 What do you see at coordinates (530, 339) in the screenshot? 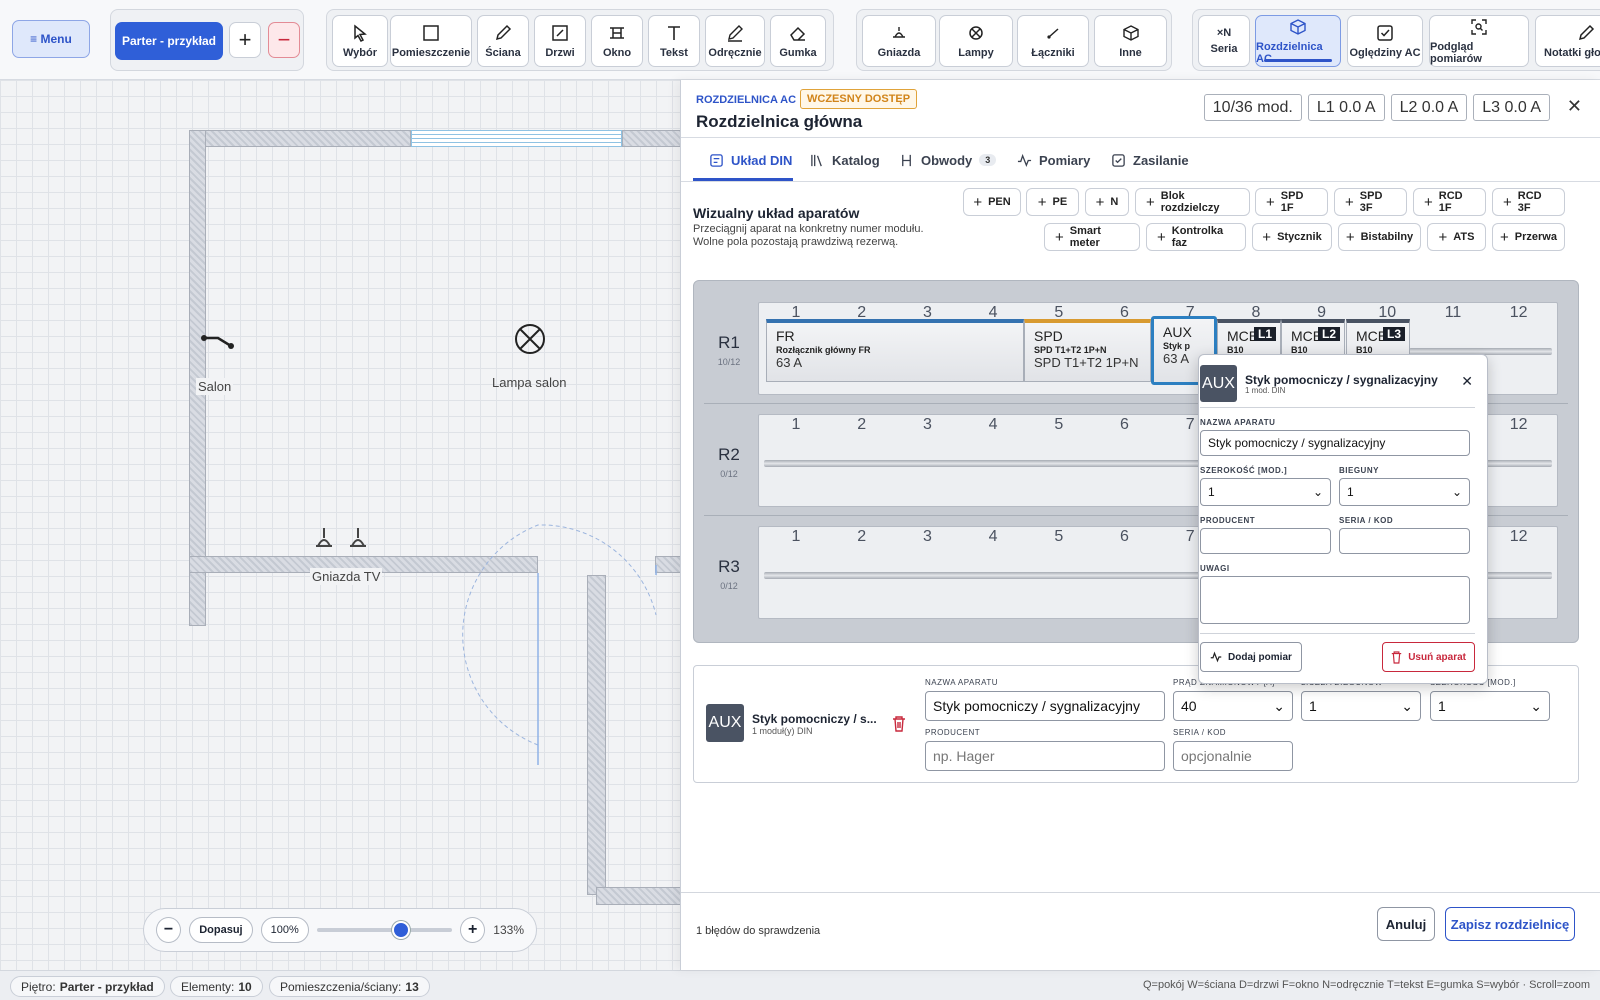
I see `lamp-symbol` at bounding box center [530, 339].